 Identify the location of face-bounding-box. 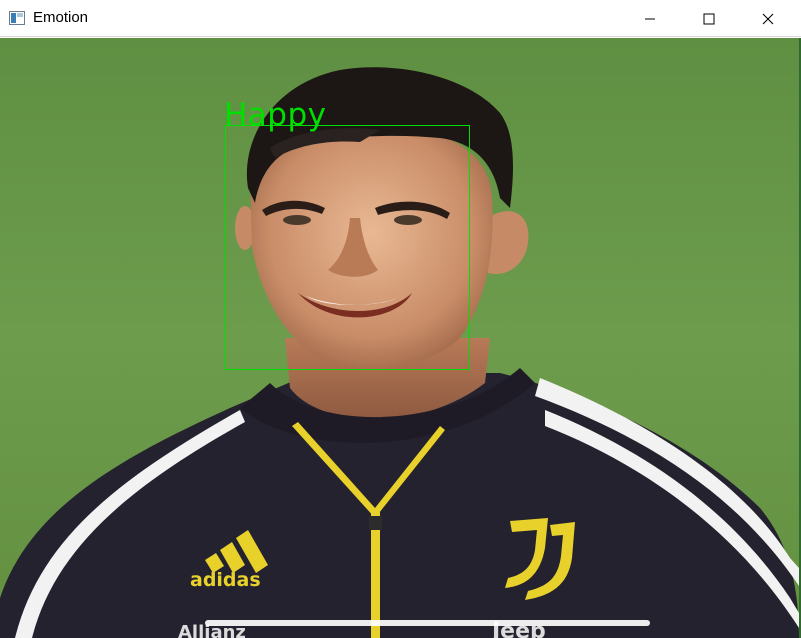
(347, 247).